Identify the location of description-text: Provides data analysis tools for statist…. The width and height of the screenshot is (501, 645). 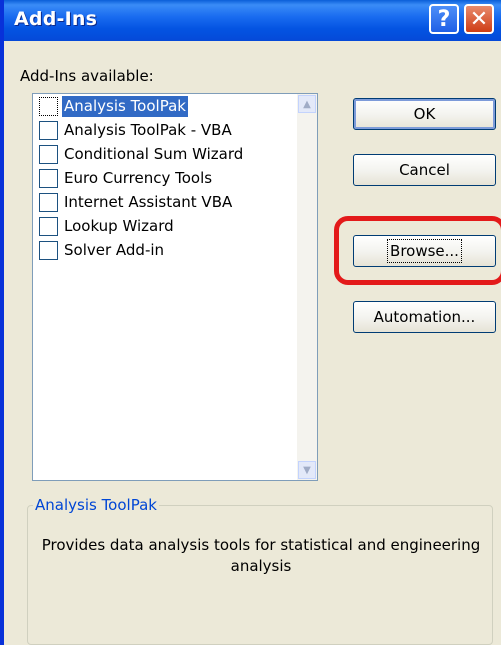
(261, 555).